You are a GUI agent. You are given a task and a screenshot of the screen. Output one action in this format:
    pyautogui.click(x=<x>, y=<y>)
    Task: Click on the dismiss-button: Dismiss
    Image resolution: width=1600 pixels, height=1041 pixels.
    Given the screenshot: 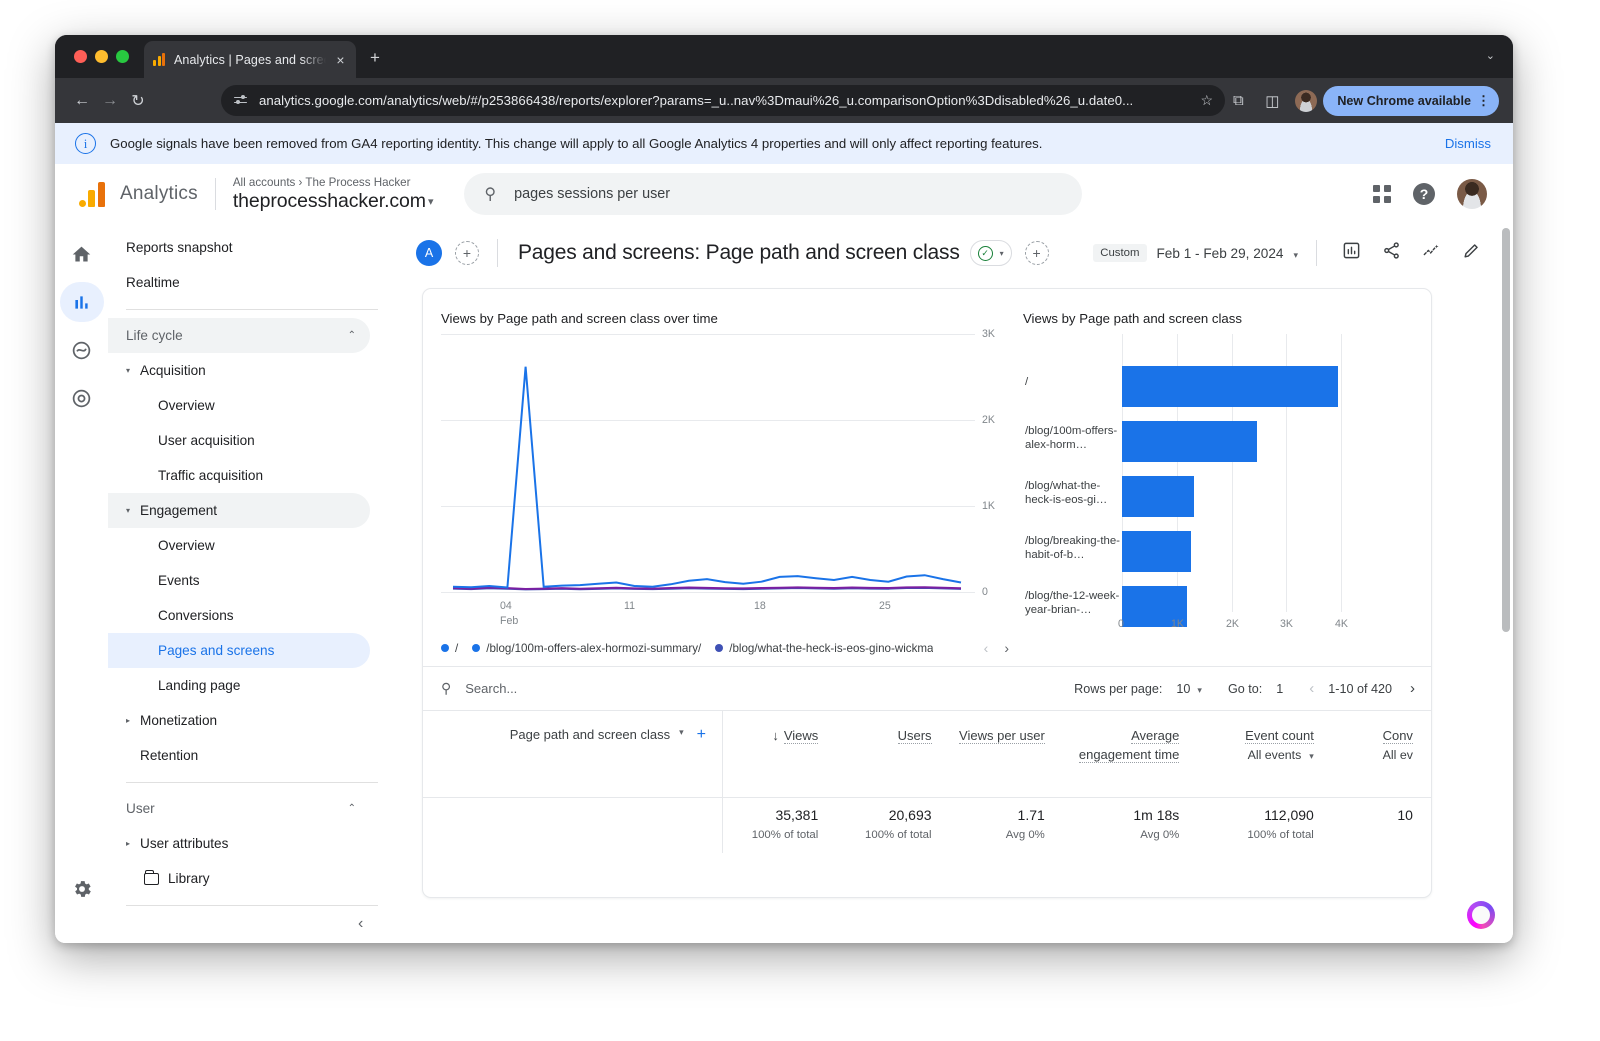 What is the action you would take?
    pyautogui.click(x=1468, y=143)
    